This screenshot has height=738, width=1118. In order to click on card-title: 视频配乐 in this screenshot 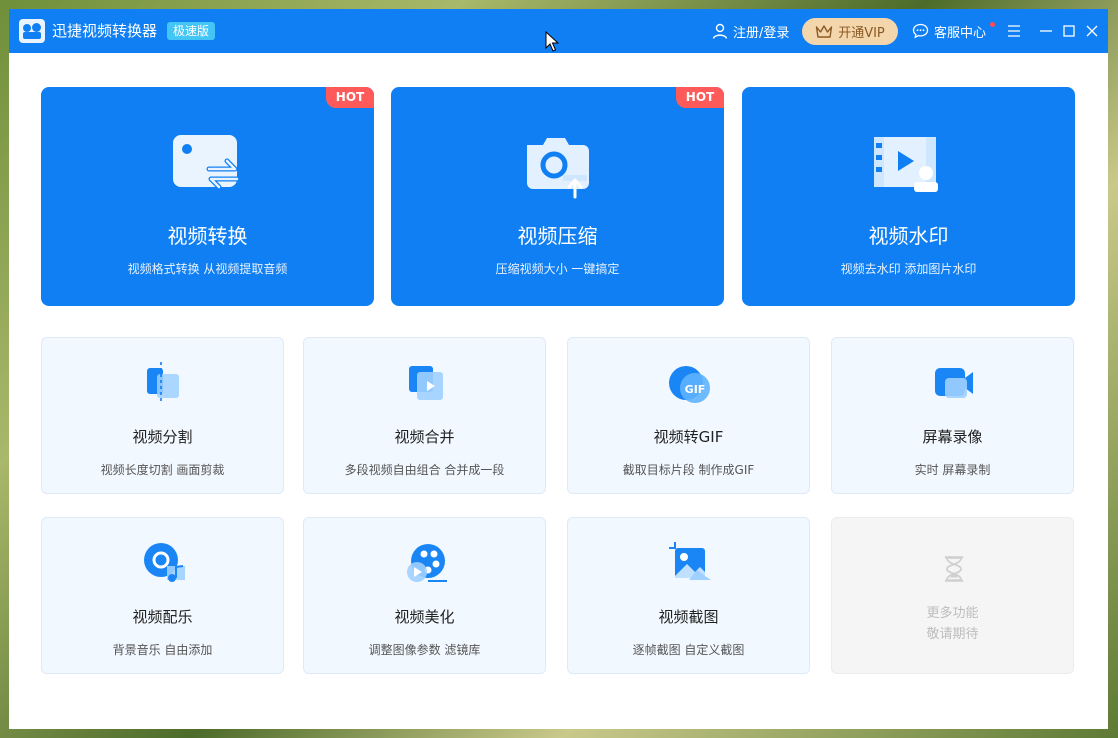, I will do `click(162, 617)`.